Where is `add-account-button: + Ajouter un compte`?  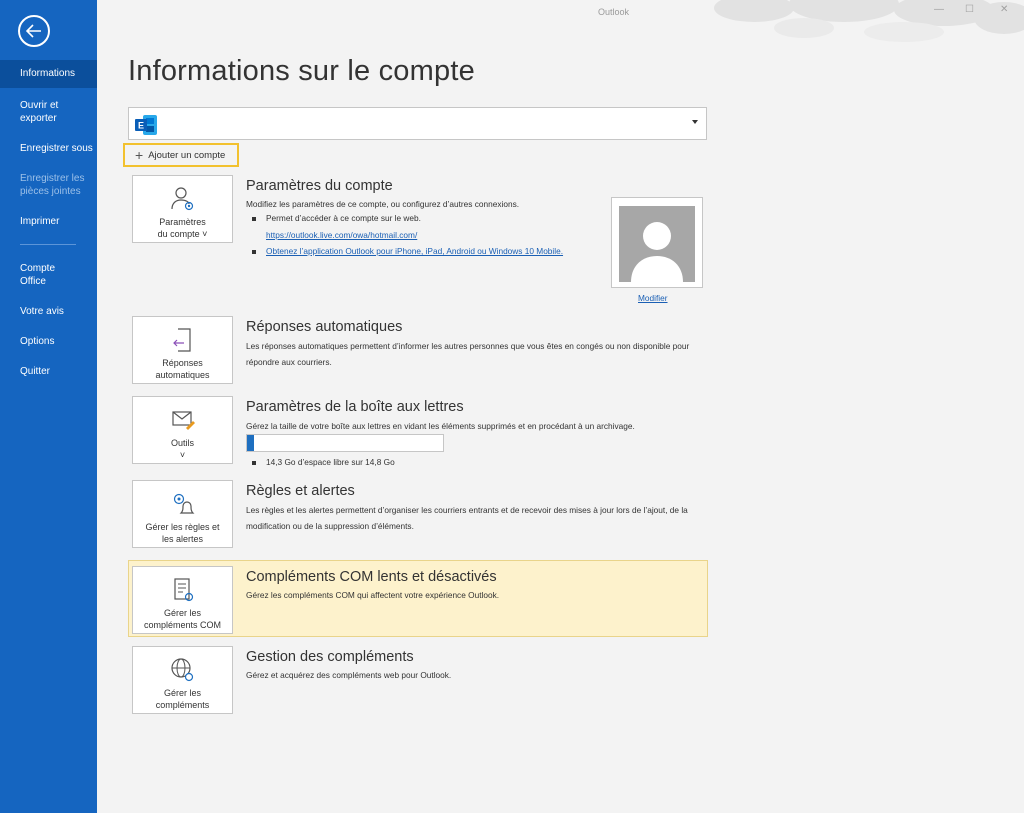
add-account-button: + Ajouter un compte is located at coordinates (181, 155).